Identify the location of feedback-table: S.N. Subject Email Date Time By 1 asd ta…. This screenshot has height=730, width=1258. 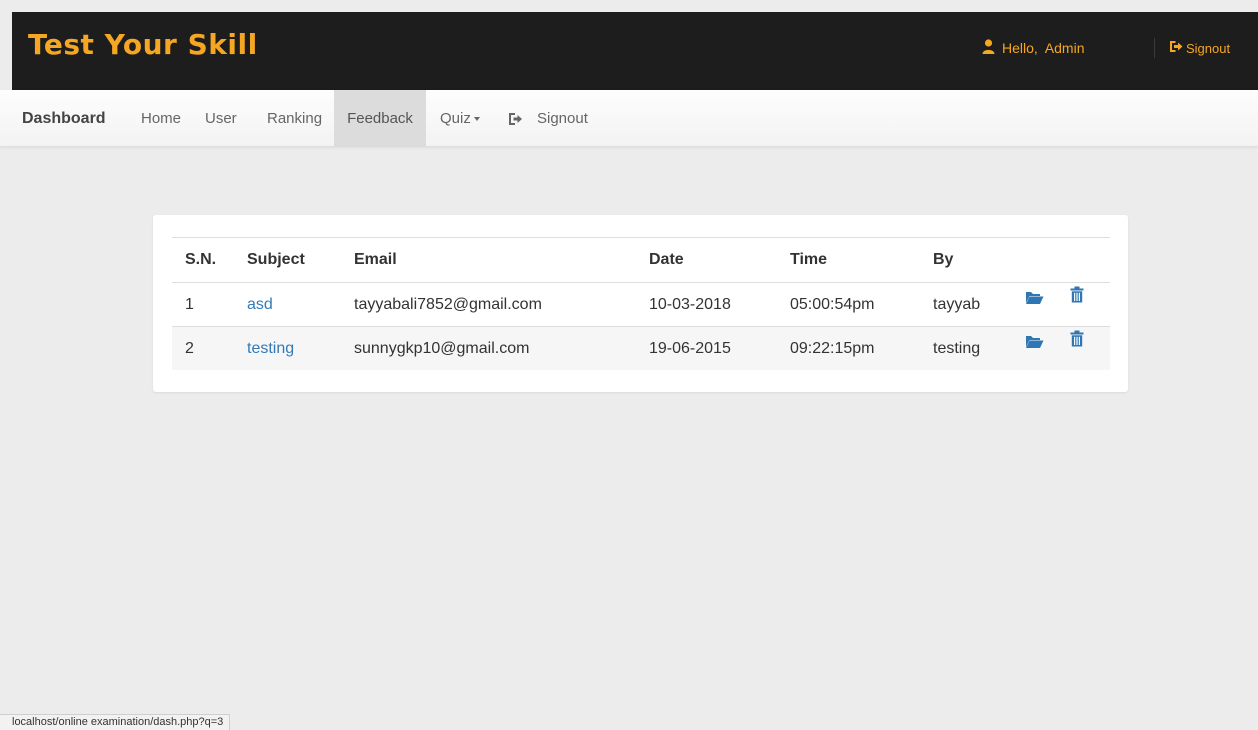
(641, 303).